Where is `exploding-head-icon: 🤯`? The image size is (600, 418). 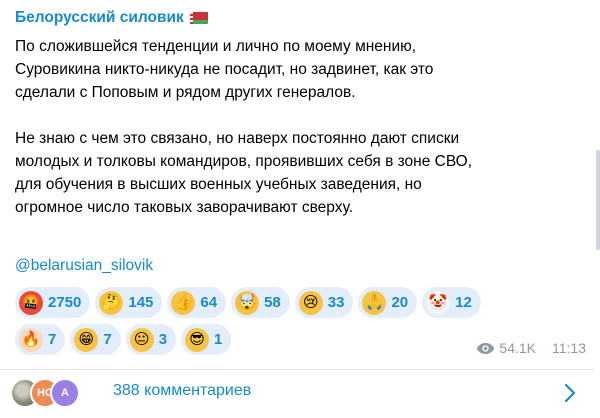 exploding-head-icon: 🤯 is located at coordinates (247, 302).